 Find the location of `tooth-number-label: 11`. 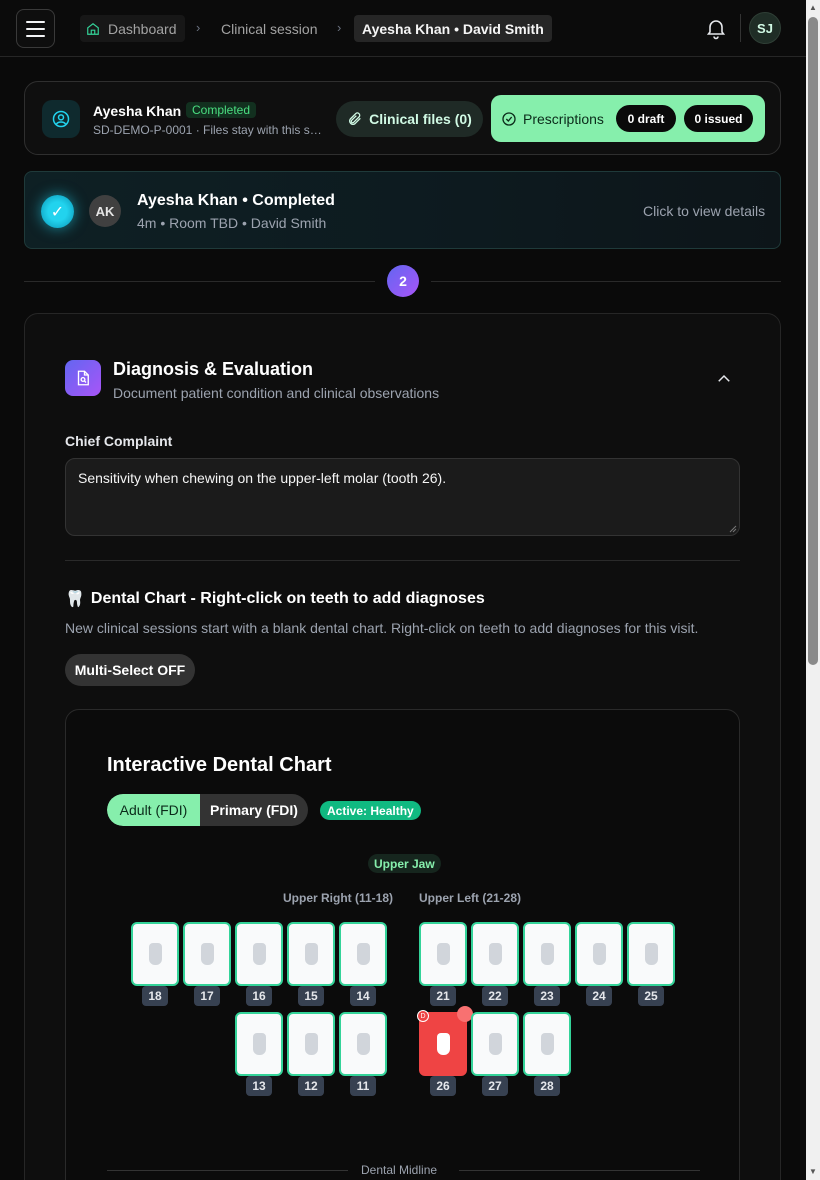

tooth-number-label: 11 is located at coordinates (363, 1086).